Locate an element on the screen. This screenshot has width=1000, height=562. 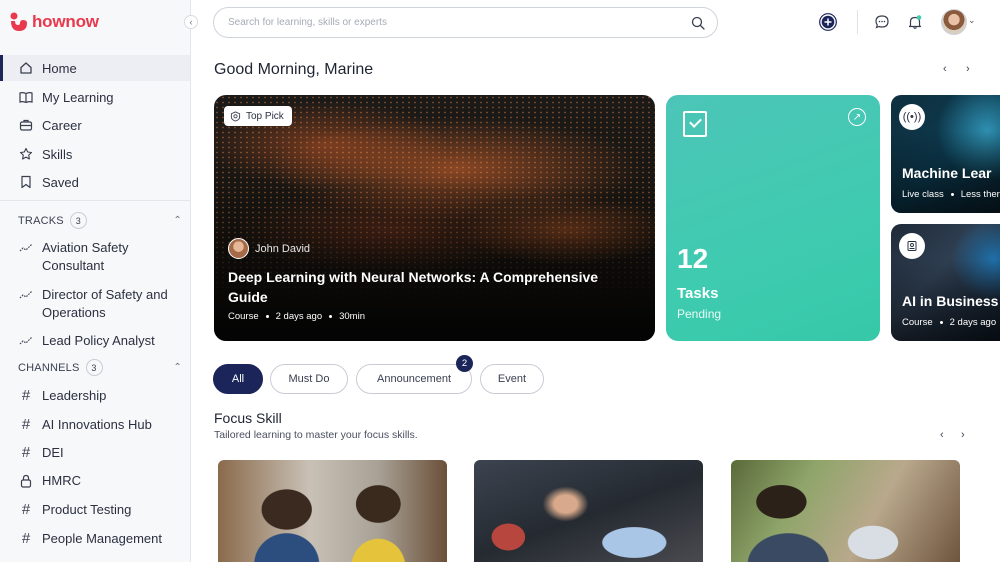
tracks-title: TRACKS is located at coordinates (41, 220).